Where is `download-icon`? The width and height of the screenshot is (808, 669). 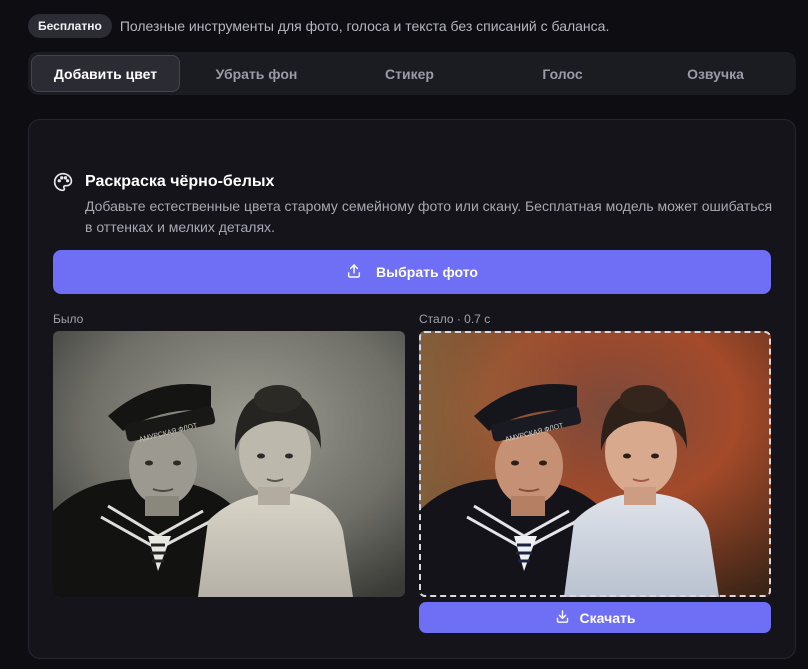 download-icon is located at coordinates (562, 618).